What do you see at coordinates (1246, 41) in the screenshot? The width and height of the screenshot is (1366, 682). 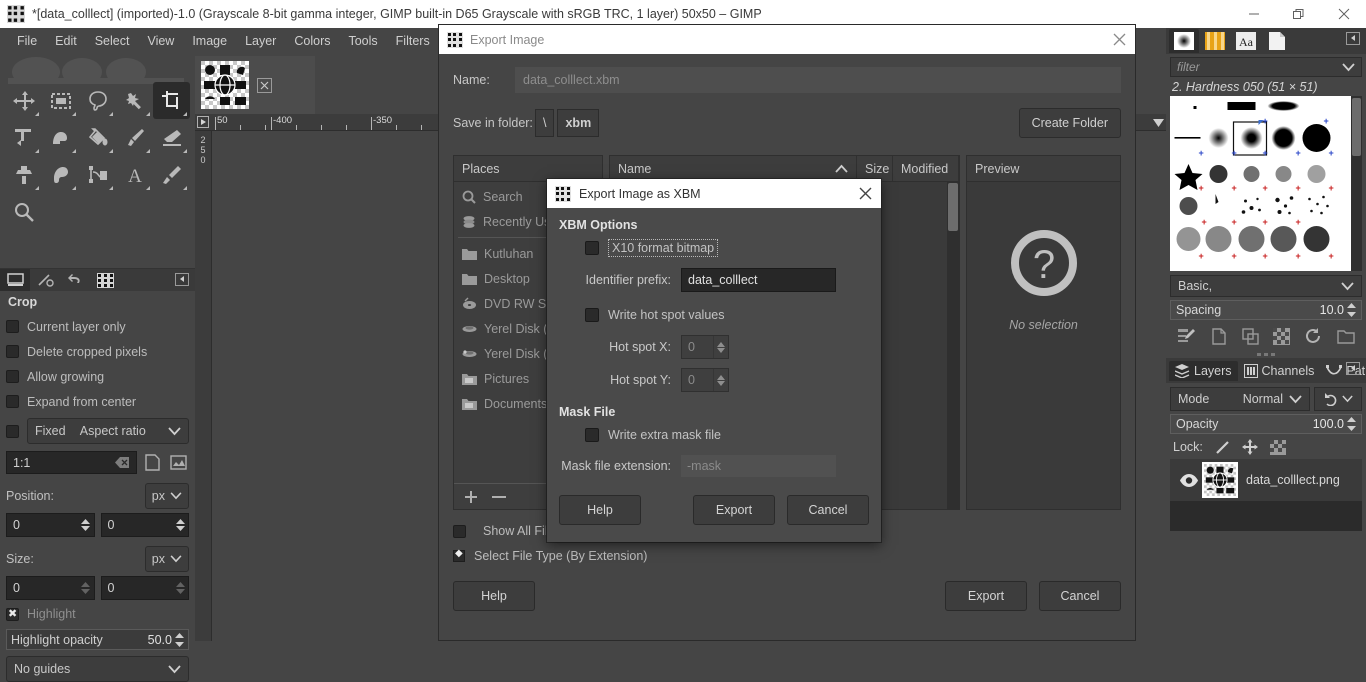 I see `tab-fonts: Aa` at bounding box center [1246, 41].